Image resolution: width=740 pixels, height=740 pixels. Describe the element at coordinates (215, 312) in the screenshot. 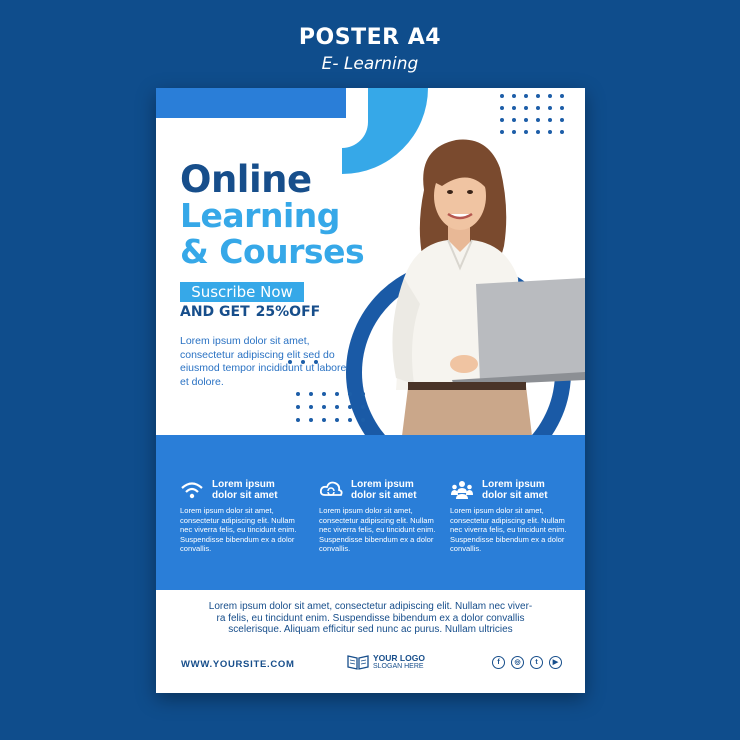

I see `offer-prefix: AND GET` at that location.